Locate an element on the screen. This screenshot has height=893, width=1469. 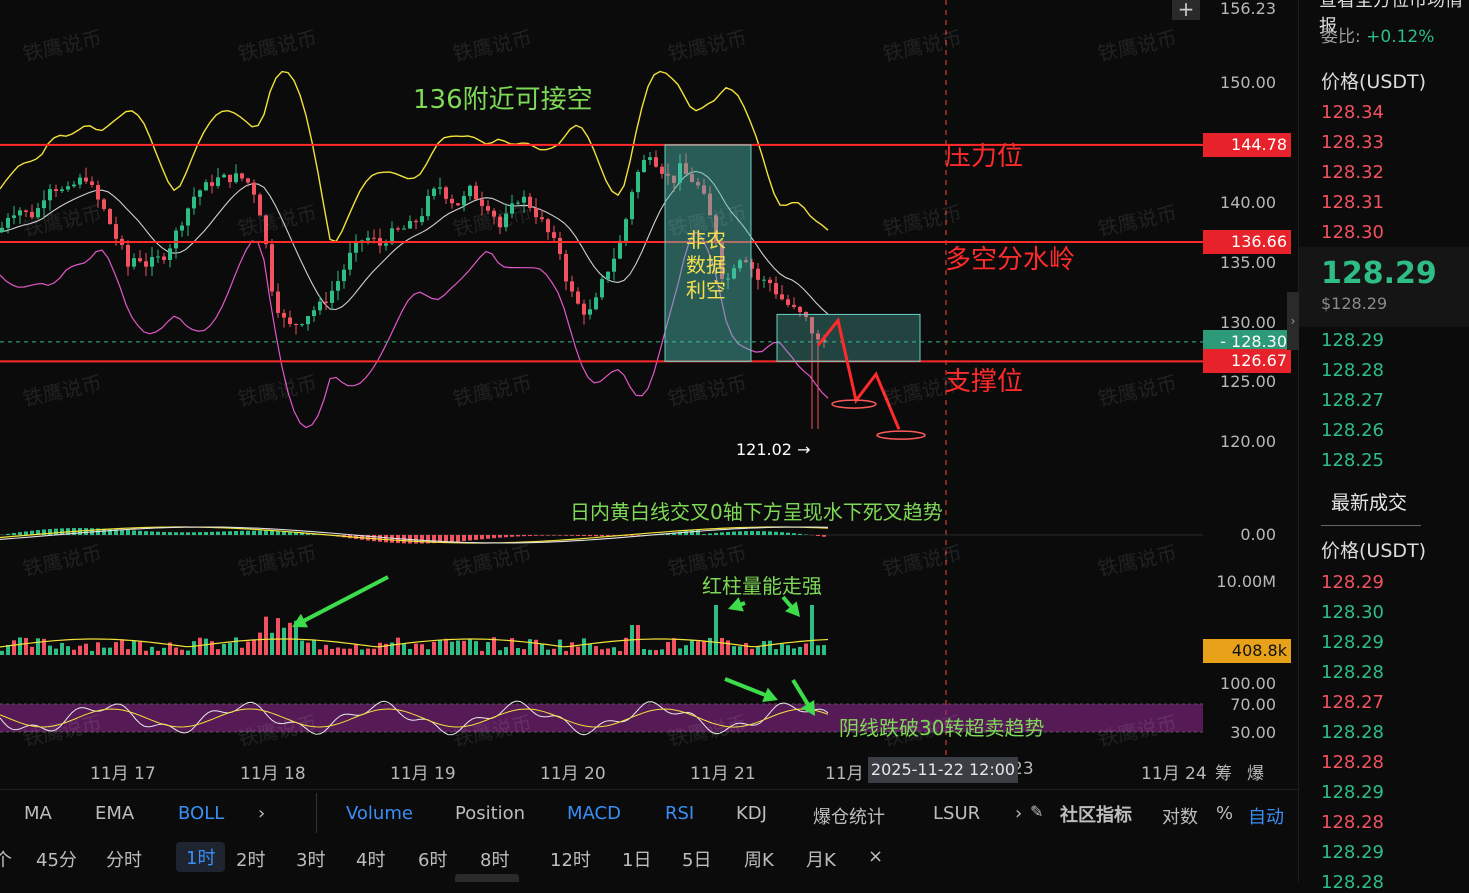
timeframe-5日: 5日 is located at coordinates (696, 859).